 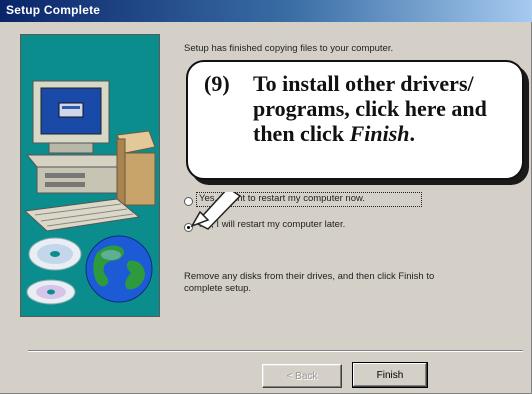 I want to click on window-title: Setup Complete, so click(x=53, y=10).